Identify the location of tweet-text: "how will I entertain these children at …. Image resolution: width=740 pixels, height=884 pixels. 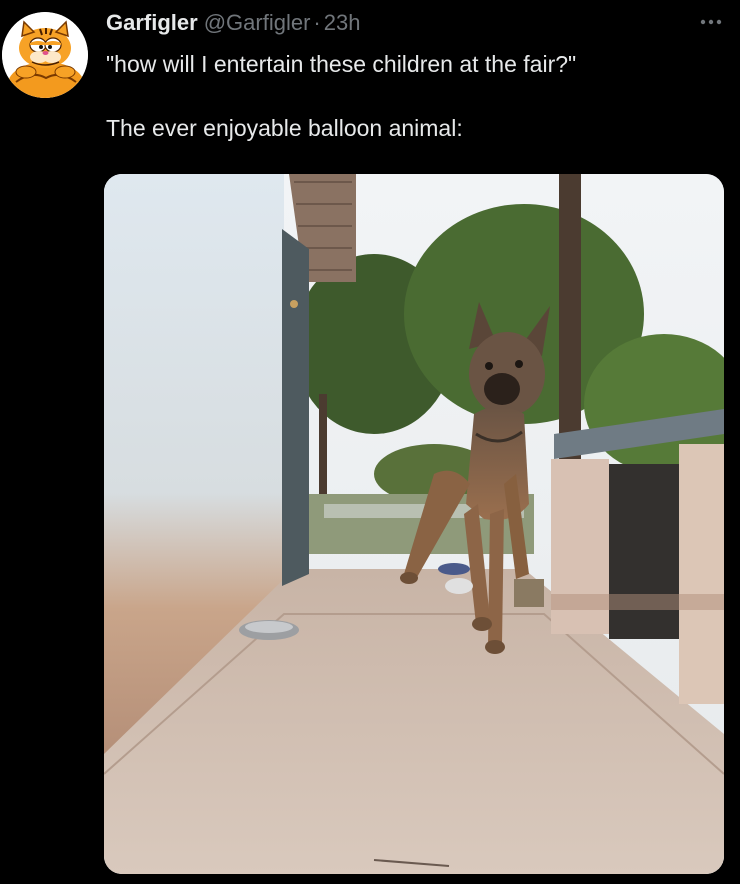
(416, 96).